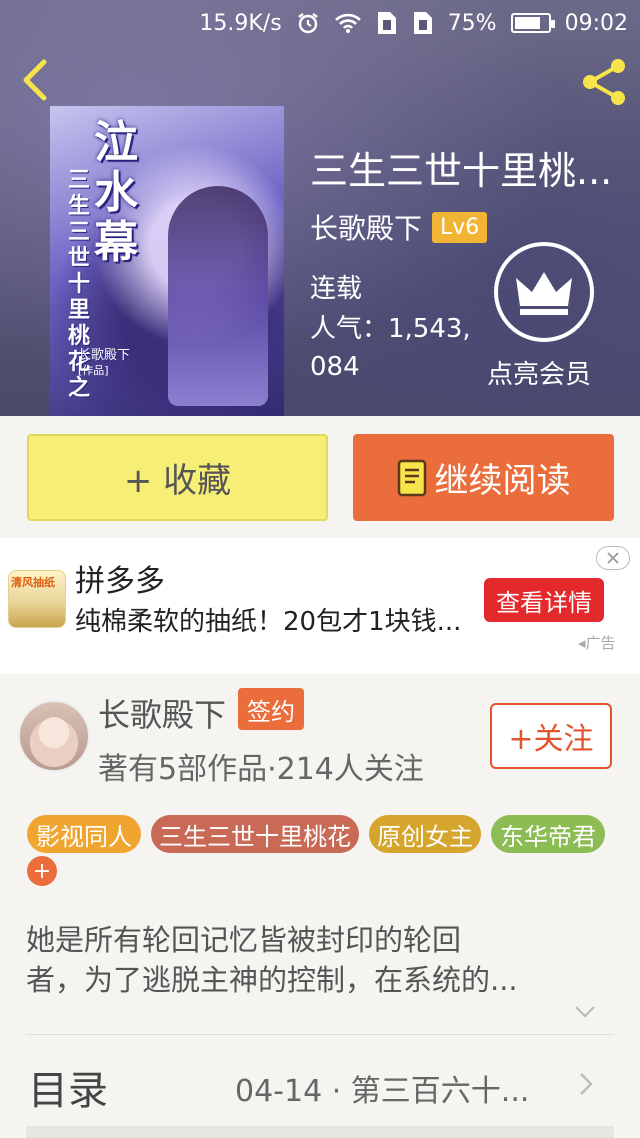 This screenshot has width=640, height=1138. I want to click on back-button, so click(36, 80).